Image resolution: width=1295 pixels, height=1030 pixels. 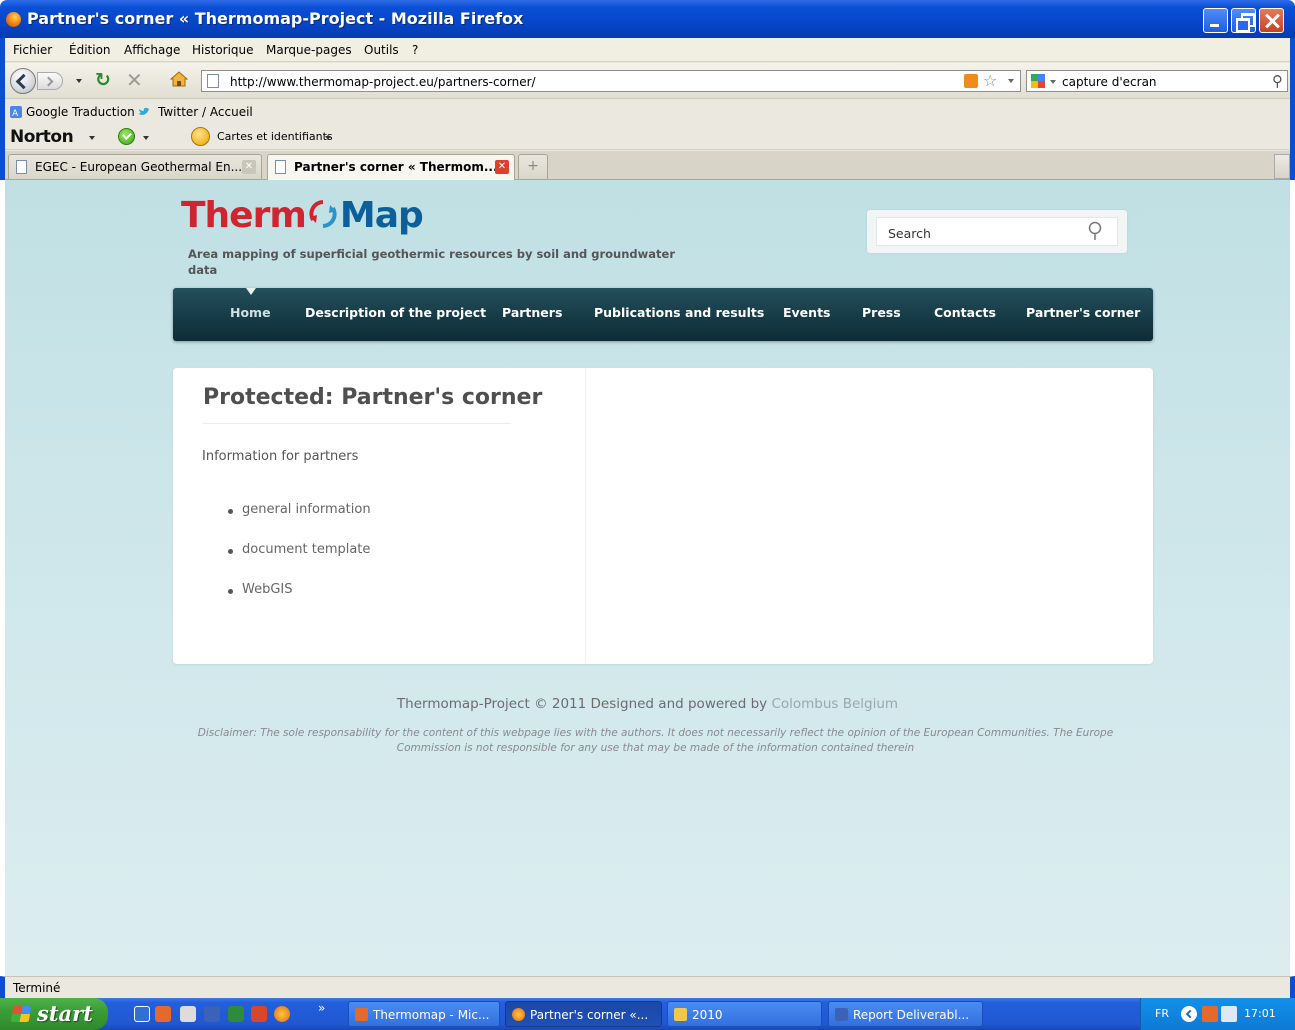 I want to click on nav-contacts: Contacts, so click(x=965, y=312).